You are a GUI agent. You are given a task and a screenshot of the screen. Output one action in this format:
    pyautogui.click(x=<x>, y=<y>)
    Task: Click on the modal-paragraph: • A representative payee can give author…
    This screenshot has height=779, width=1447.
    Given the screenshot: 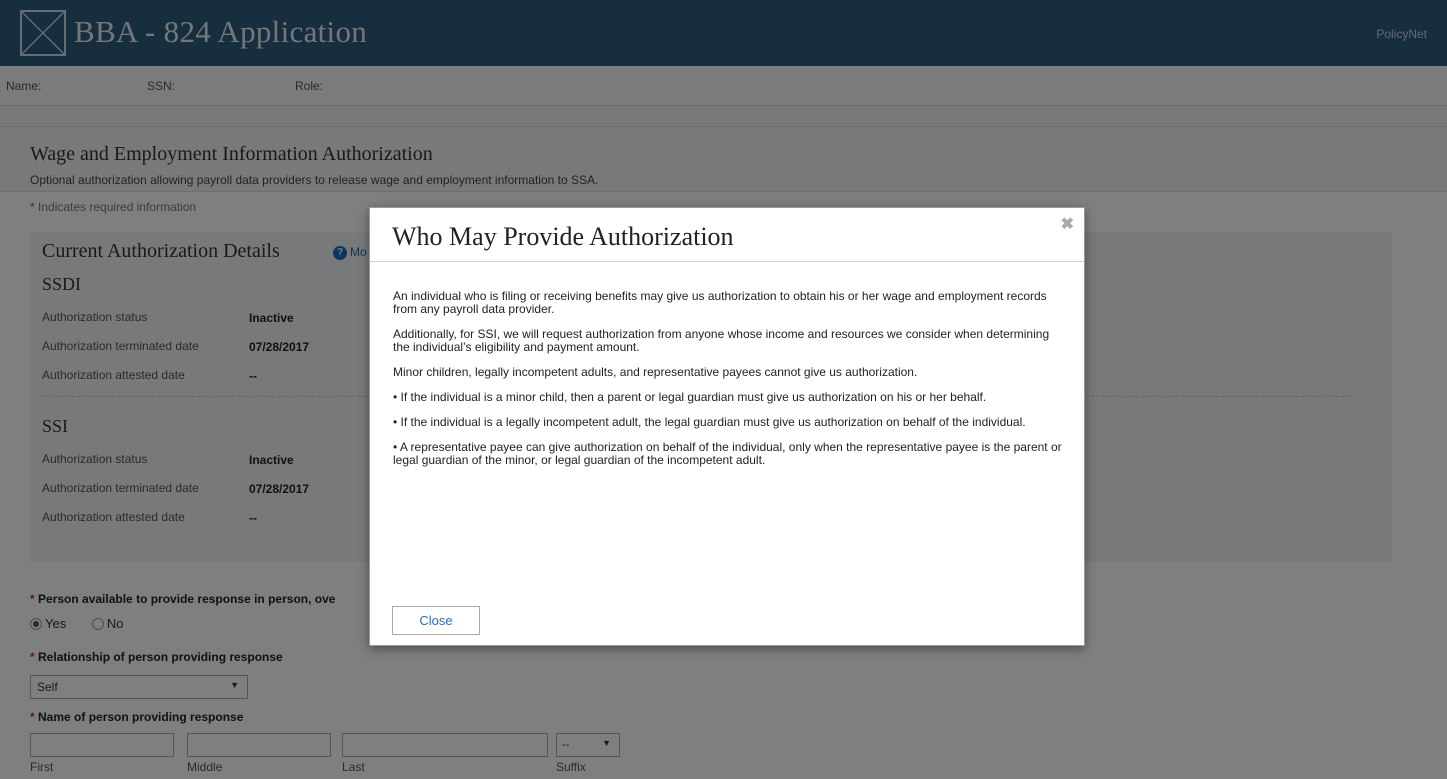 What is the action you would take?
    pyautogui.click(x=727, y=453)
    